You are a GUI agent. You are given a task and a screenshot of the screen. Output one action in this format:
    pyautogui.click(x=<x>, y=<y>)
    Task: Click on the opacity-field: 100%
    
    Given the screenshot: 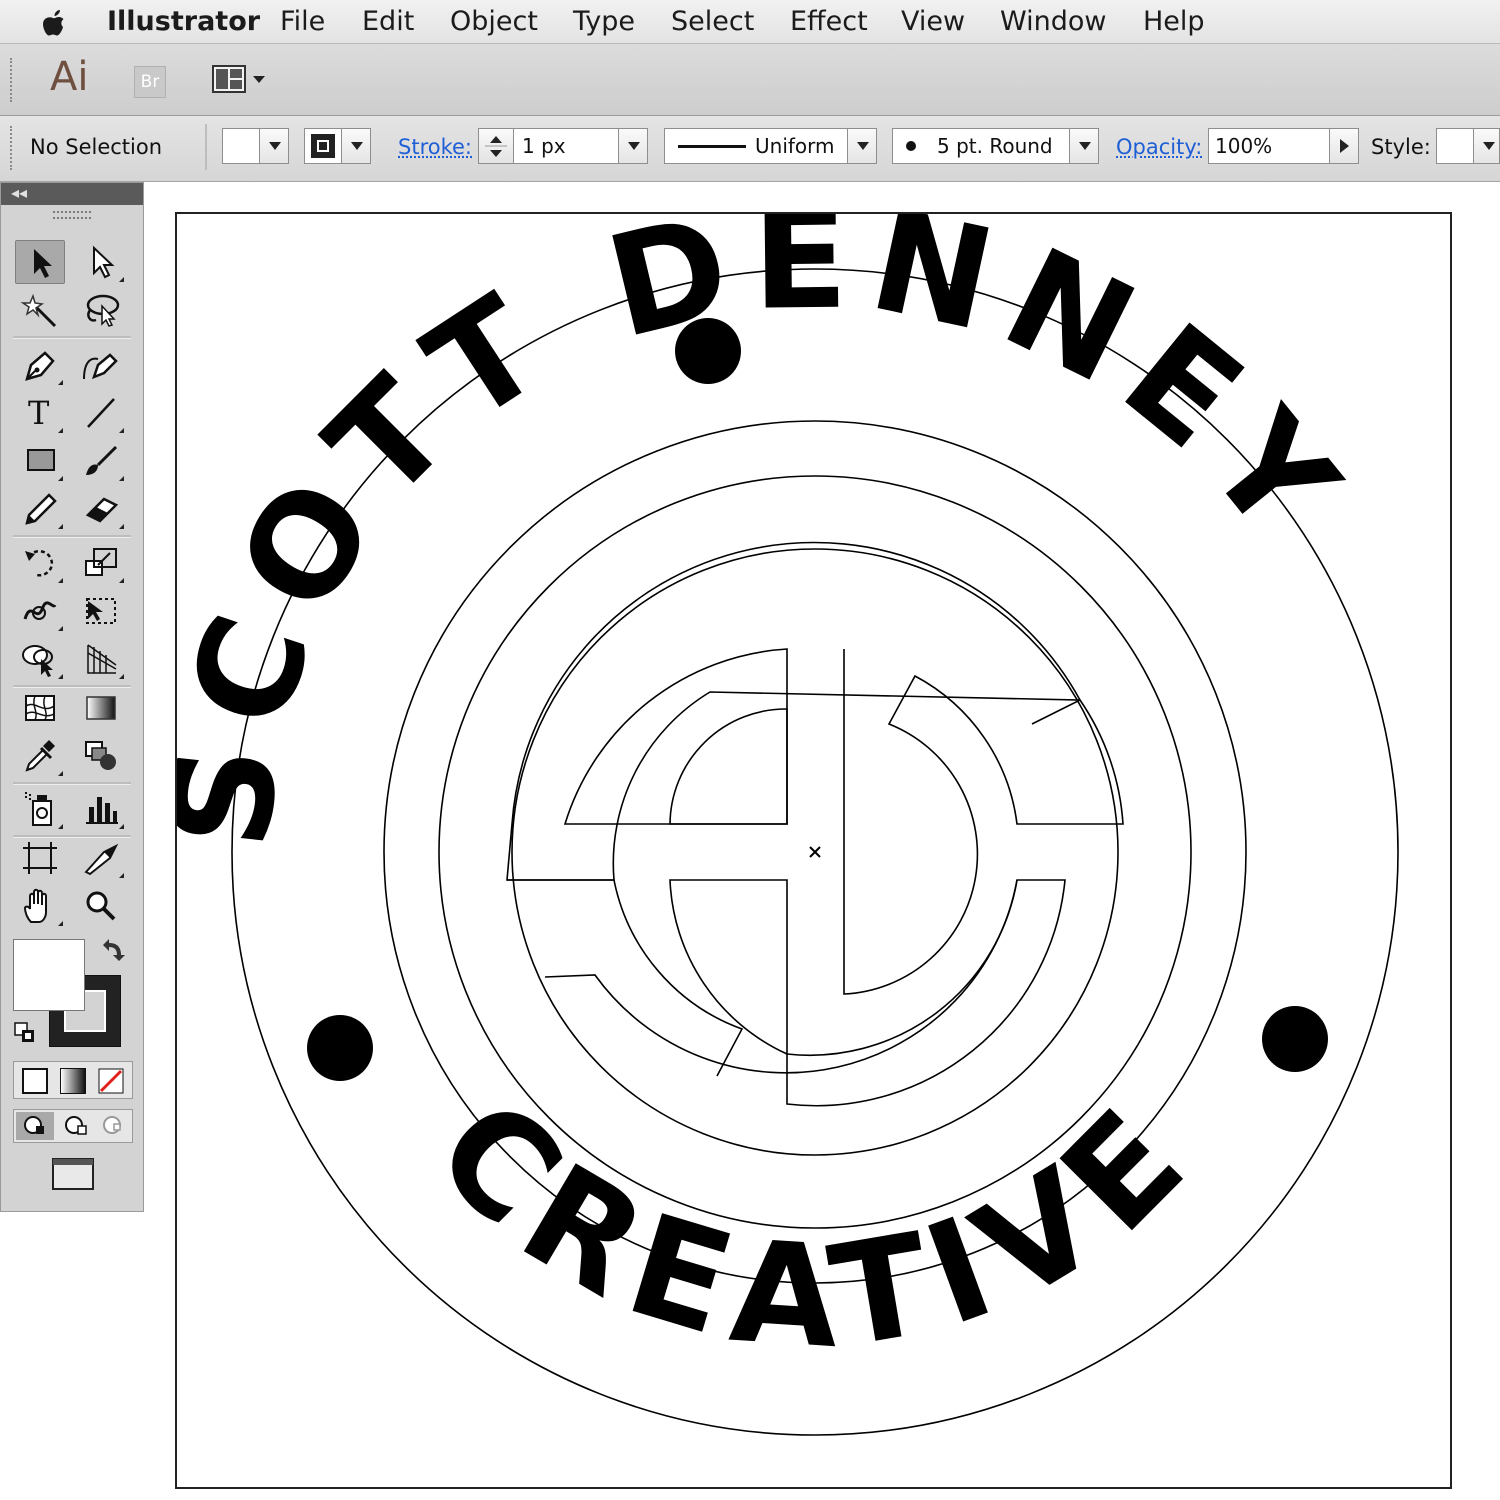 What is the action you would take?
    pyautogui.click(x=1269, y=146)
    